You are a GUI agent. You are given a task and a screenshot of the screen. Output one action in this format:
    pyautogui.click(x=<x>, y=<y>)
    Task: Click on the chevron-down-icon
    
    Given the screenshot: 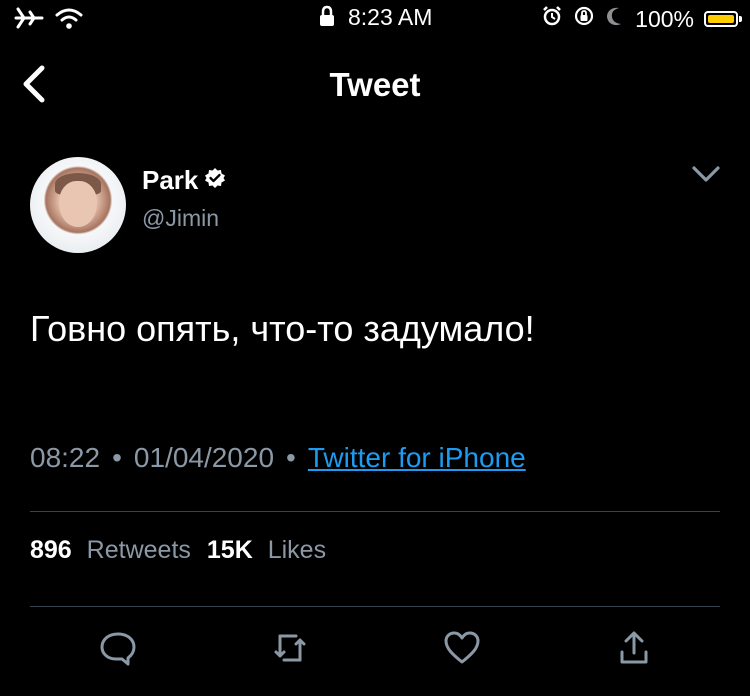 What is the action you would take?
    pyautogui.click(x=706, y=174)
    